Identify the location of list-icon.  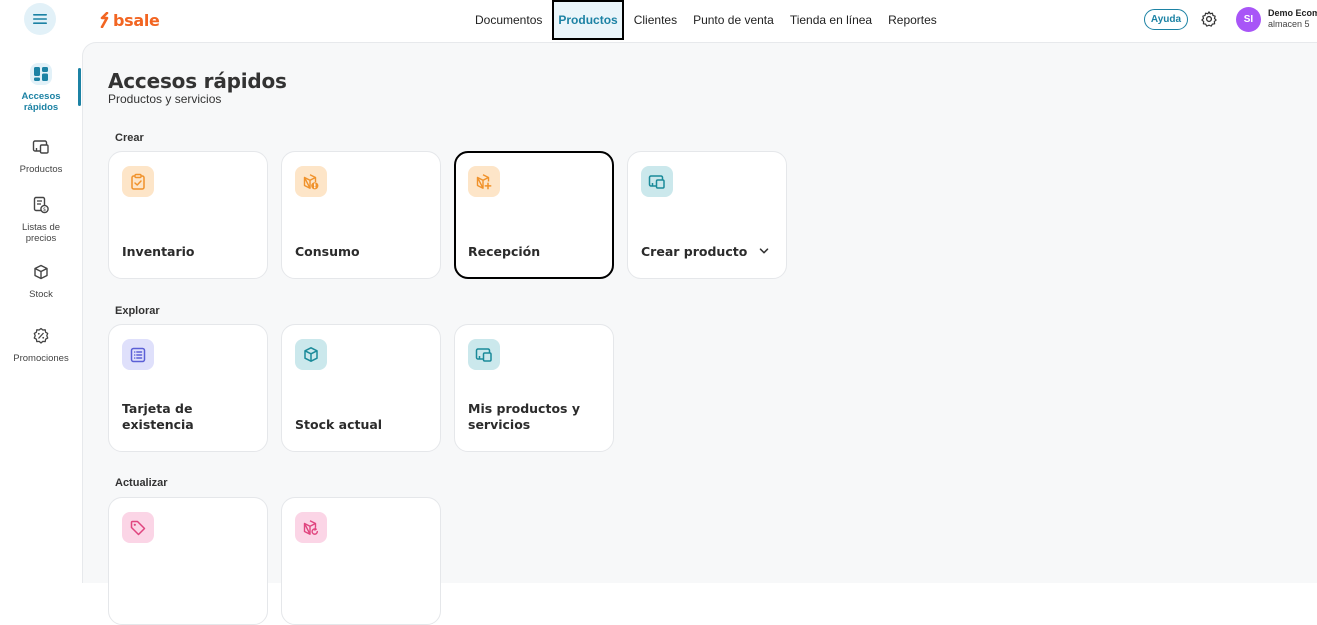
(138, 354).